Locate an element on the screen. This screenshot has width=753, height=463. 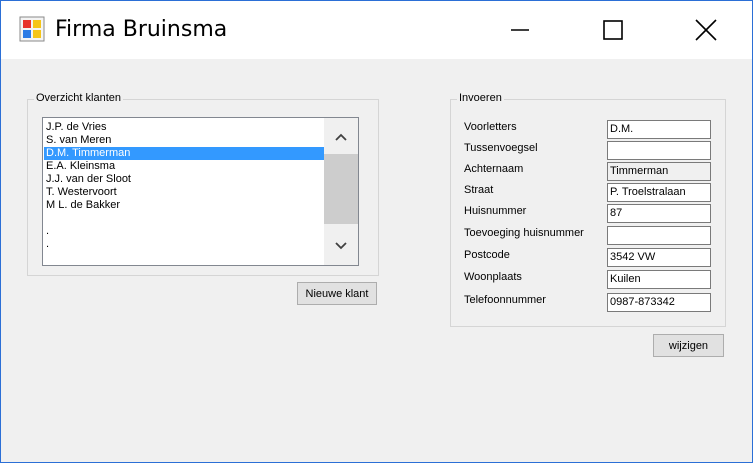
new-customer-button: Nieuwe klant is located at coordinates (337, 293).